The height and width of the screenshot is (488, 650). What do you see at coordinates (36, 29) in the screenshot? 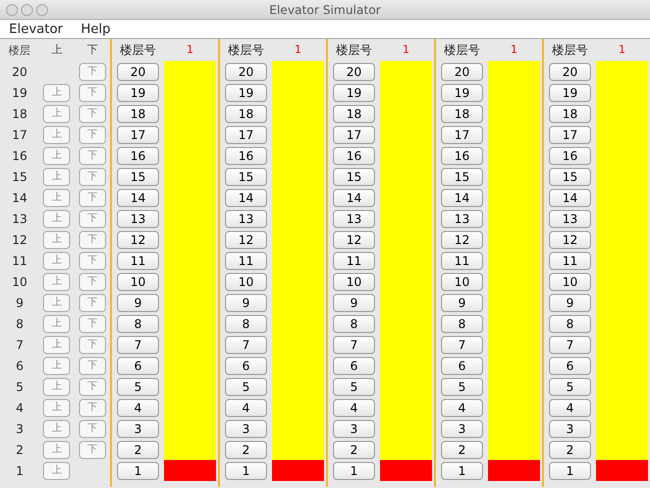
I see `menu-item: Elevator` at bounding box center [36, 29].